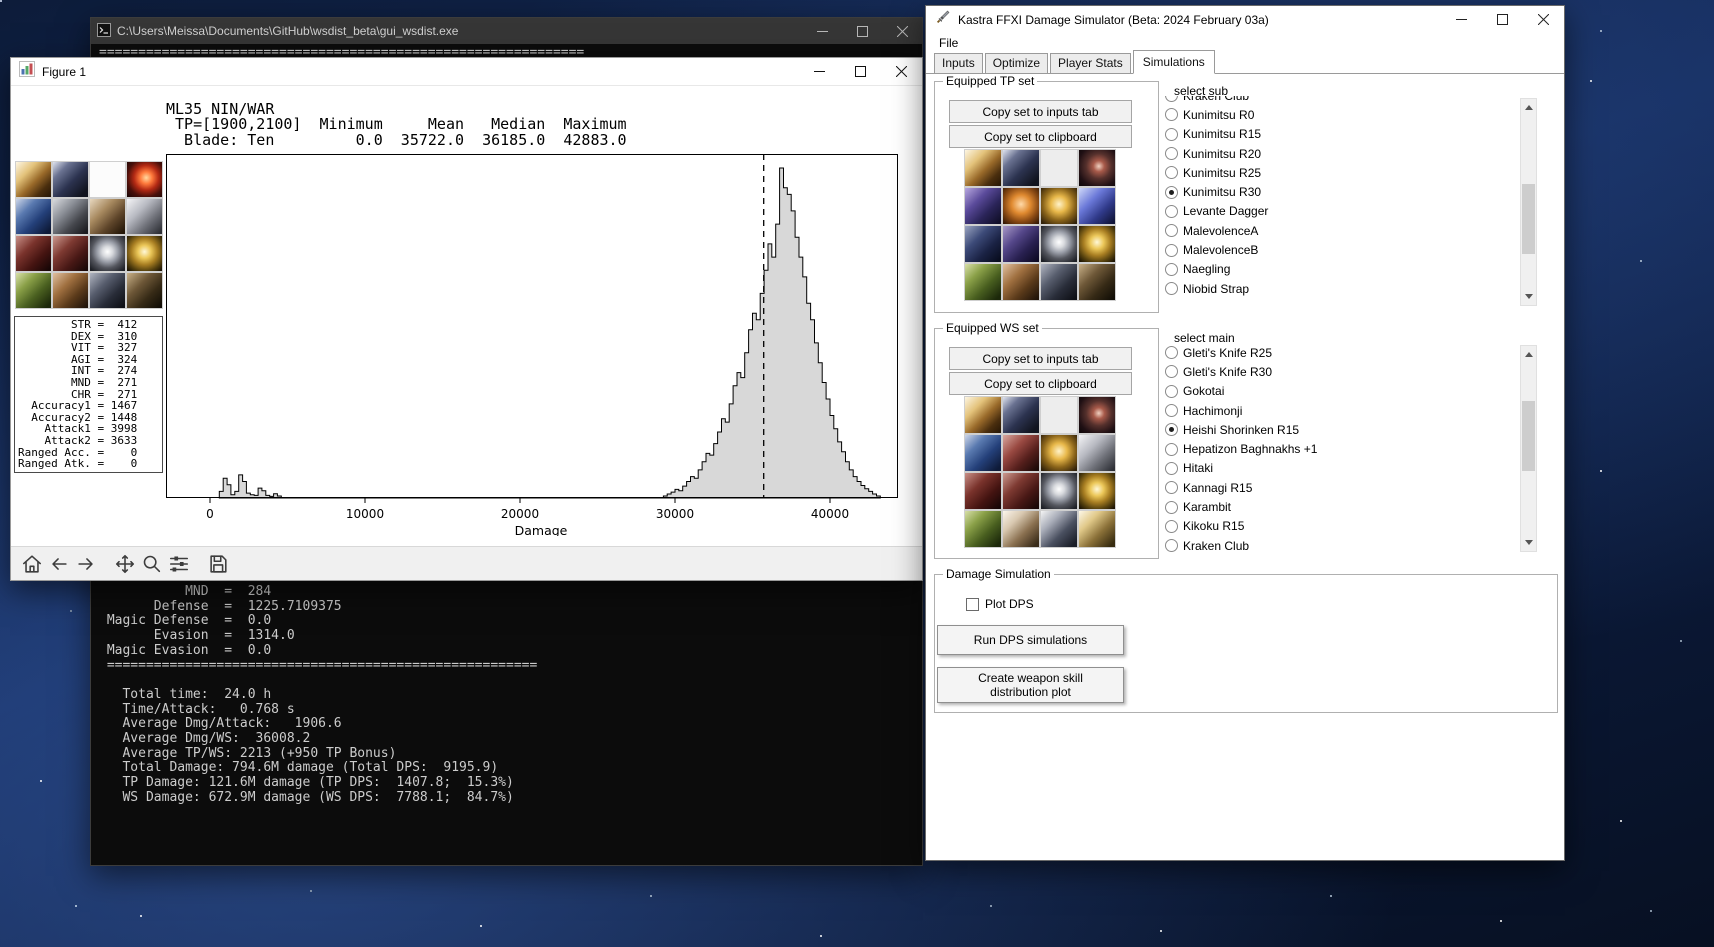 The width and height of the screenshot is (1714, 947). What do you see at coordinates (1340, 134) in the screenshot?
I see `radio-option-kunimitsu-r15: Kunimitsu R15` at bounding box center [1340, 134].